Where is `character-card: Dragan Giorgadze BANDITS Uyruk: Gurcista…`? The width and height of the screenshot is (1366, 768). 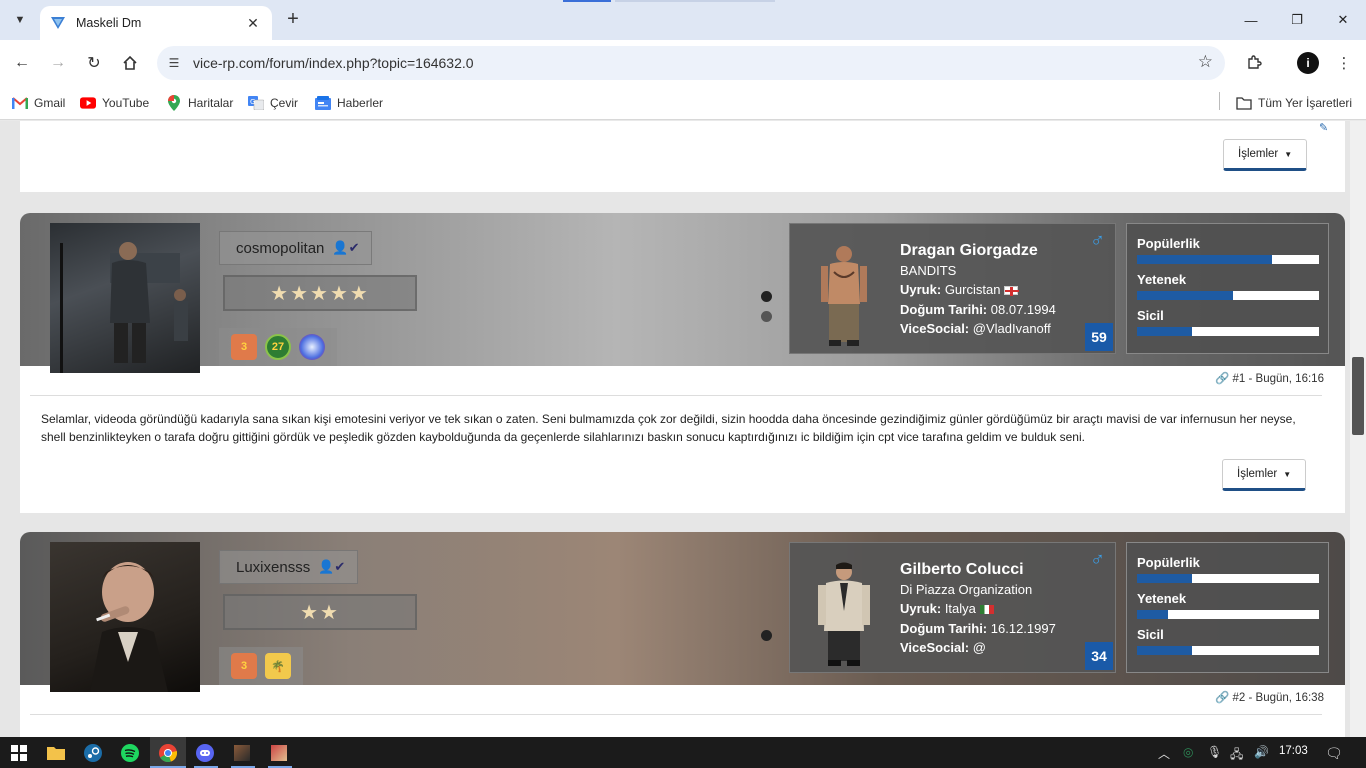
character-card: Dragan Giorgadze BANDITS Uyruk: Gurcista… is located at coordinates (952, 288).